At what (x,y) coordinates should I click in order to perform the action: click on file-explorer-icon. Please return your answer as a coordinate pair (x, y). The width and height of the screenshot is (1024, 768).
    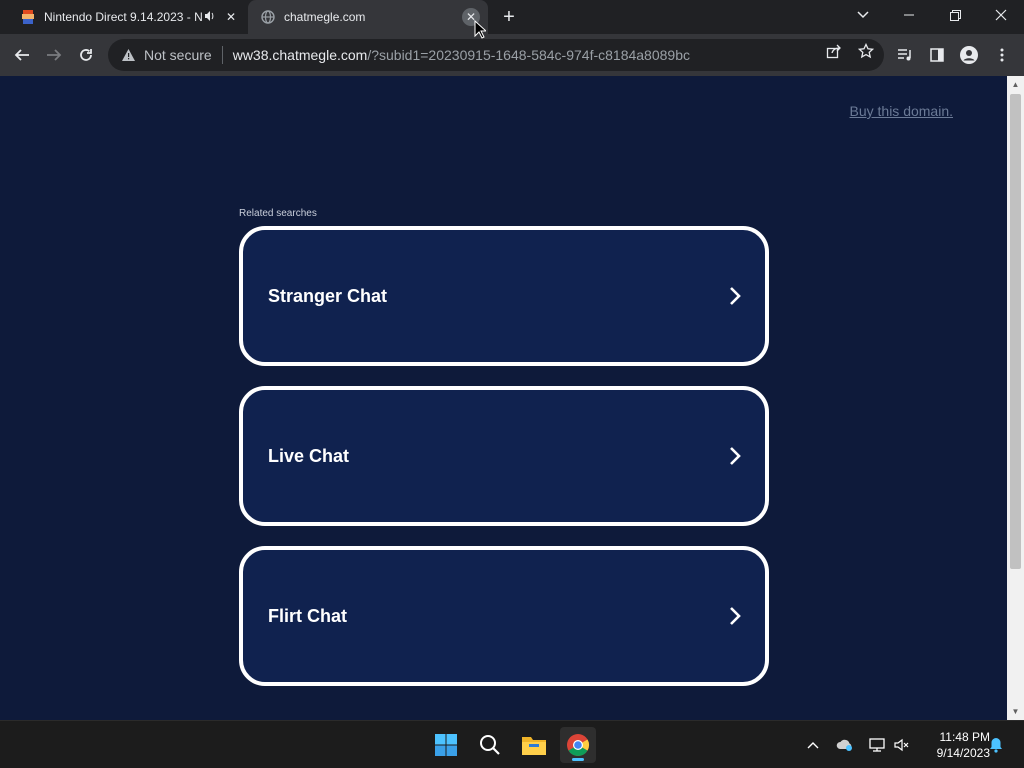
    Looking at the image, I should click on (534, 745).